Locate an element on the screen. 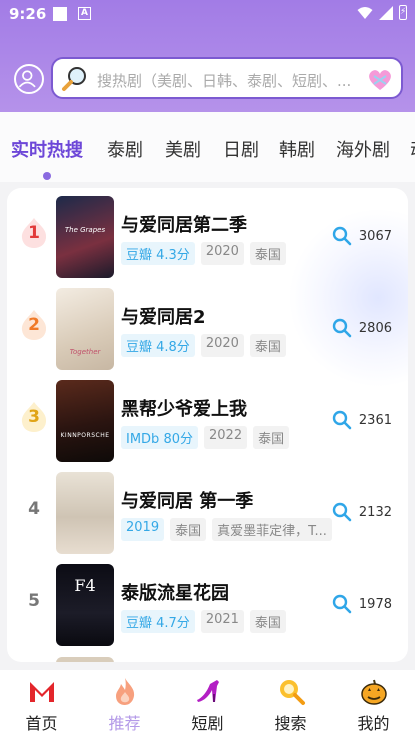  rating-tag: IMDb 80分 is located at coordinates (159, 437).